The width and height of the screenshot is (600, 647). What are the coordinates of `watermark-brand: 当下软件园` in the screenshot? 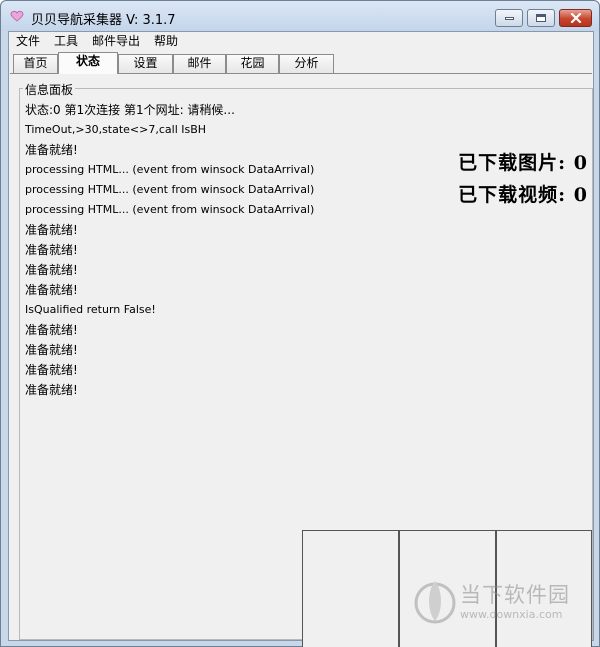 It's located at (515, 595).